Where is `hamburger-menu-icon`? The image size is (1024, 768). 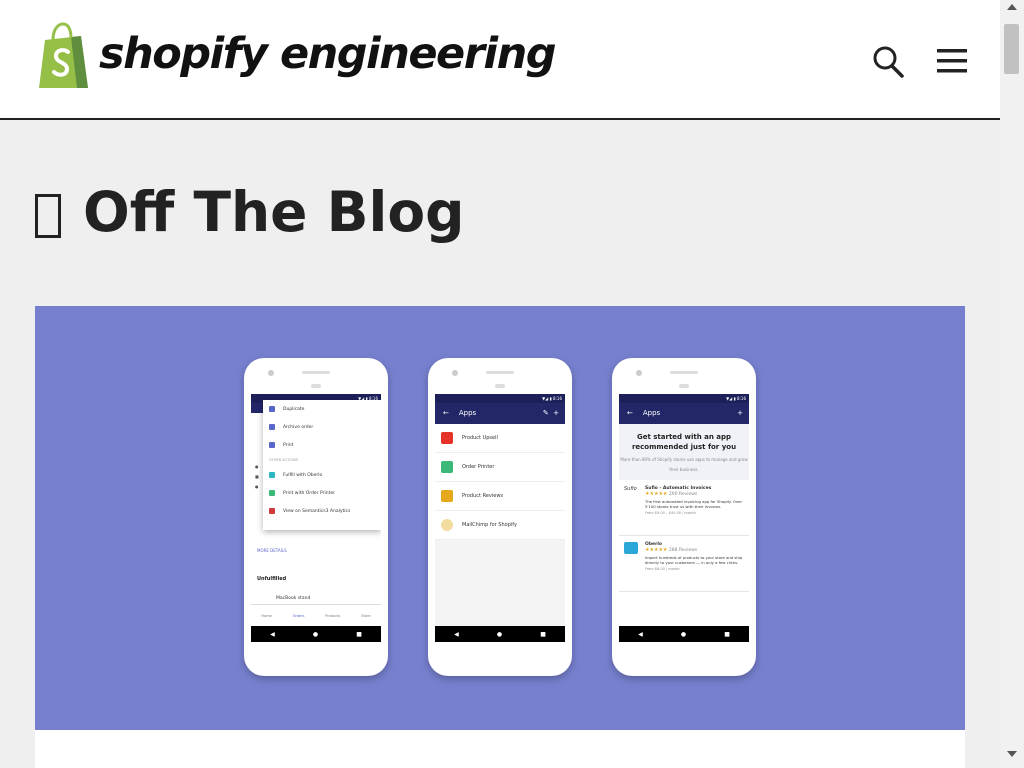 hamburger-menu-icon is located at coordinates (952, 61).